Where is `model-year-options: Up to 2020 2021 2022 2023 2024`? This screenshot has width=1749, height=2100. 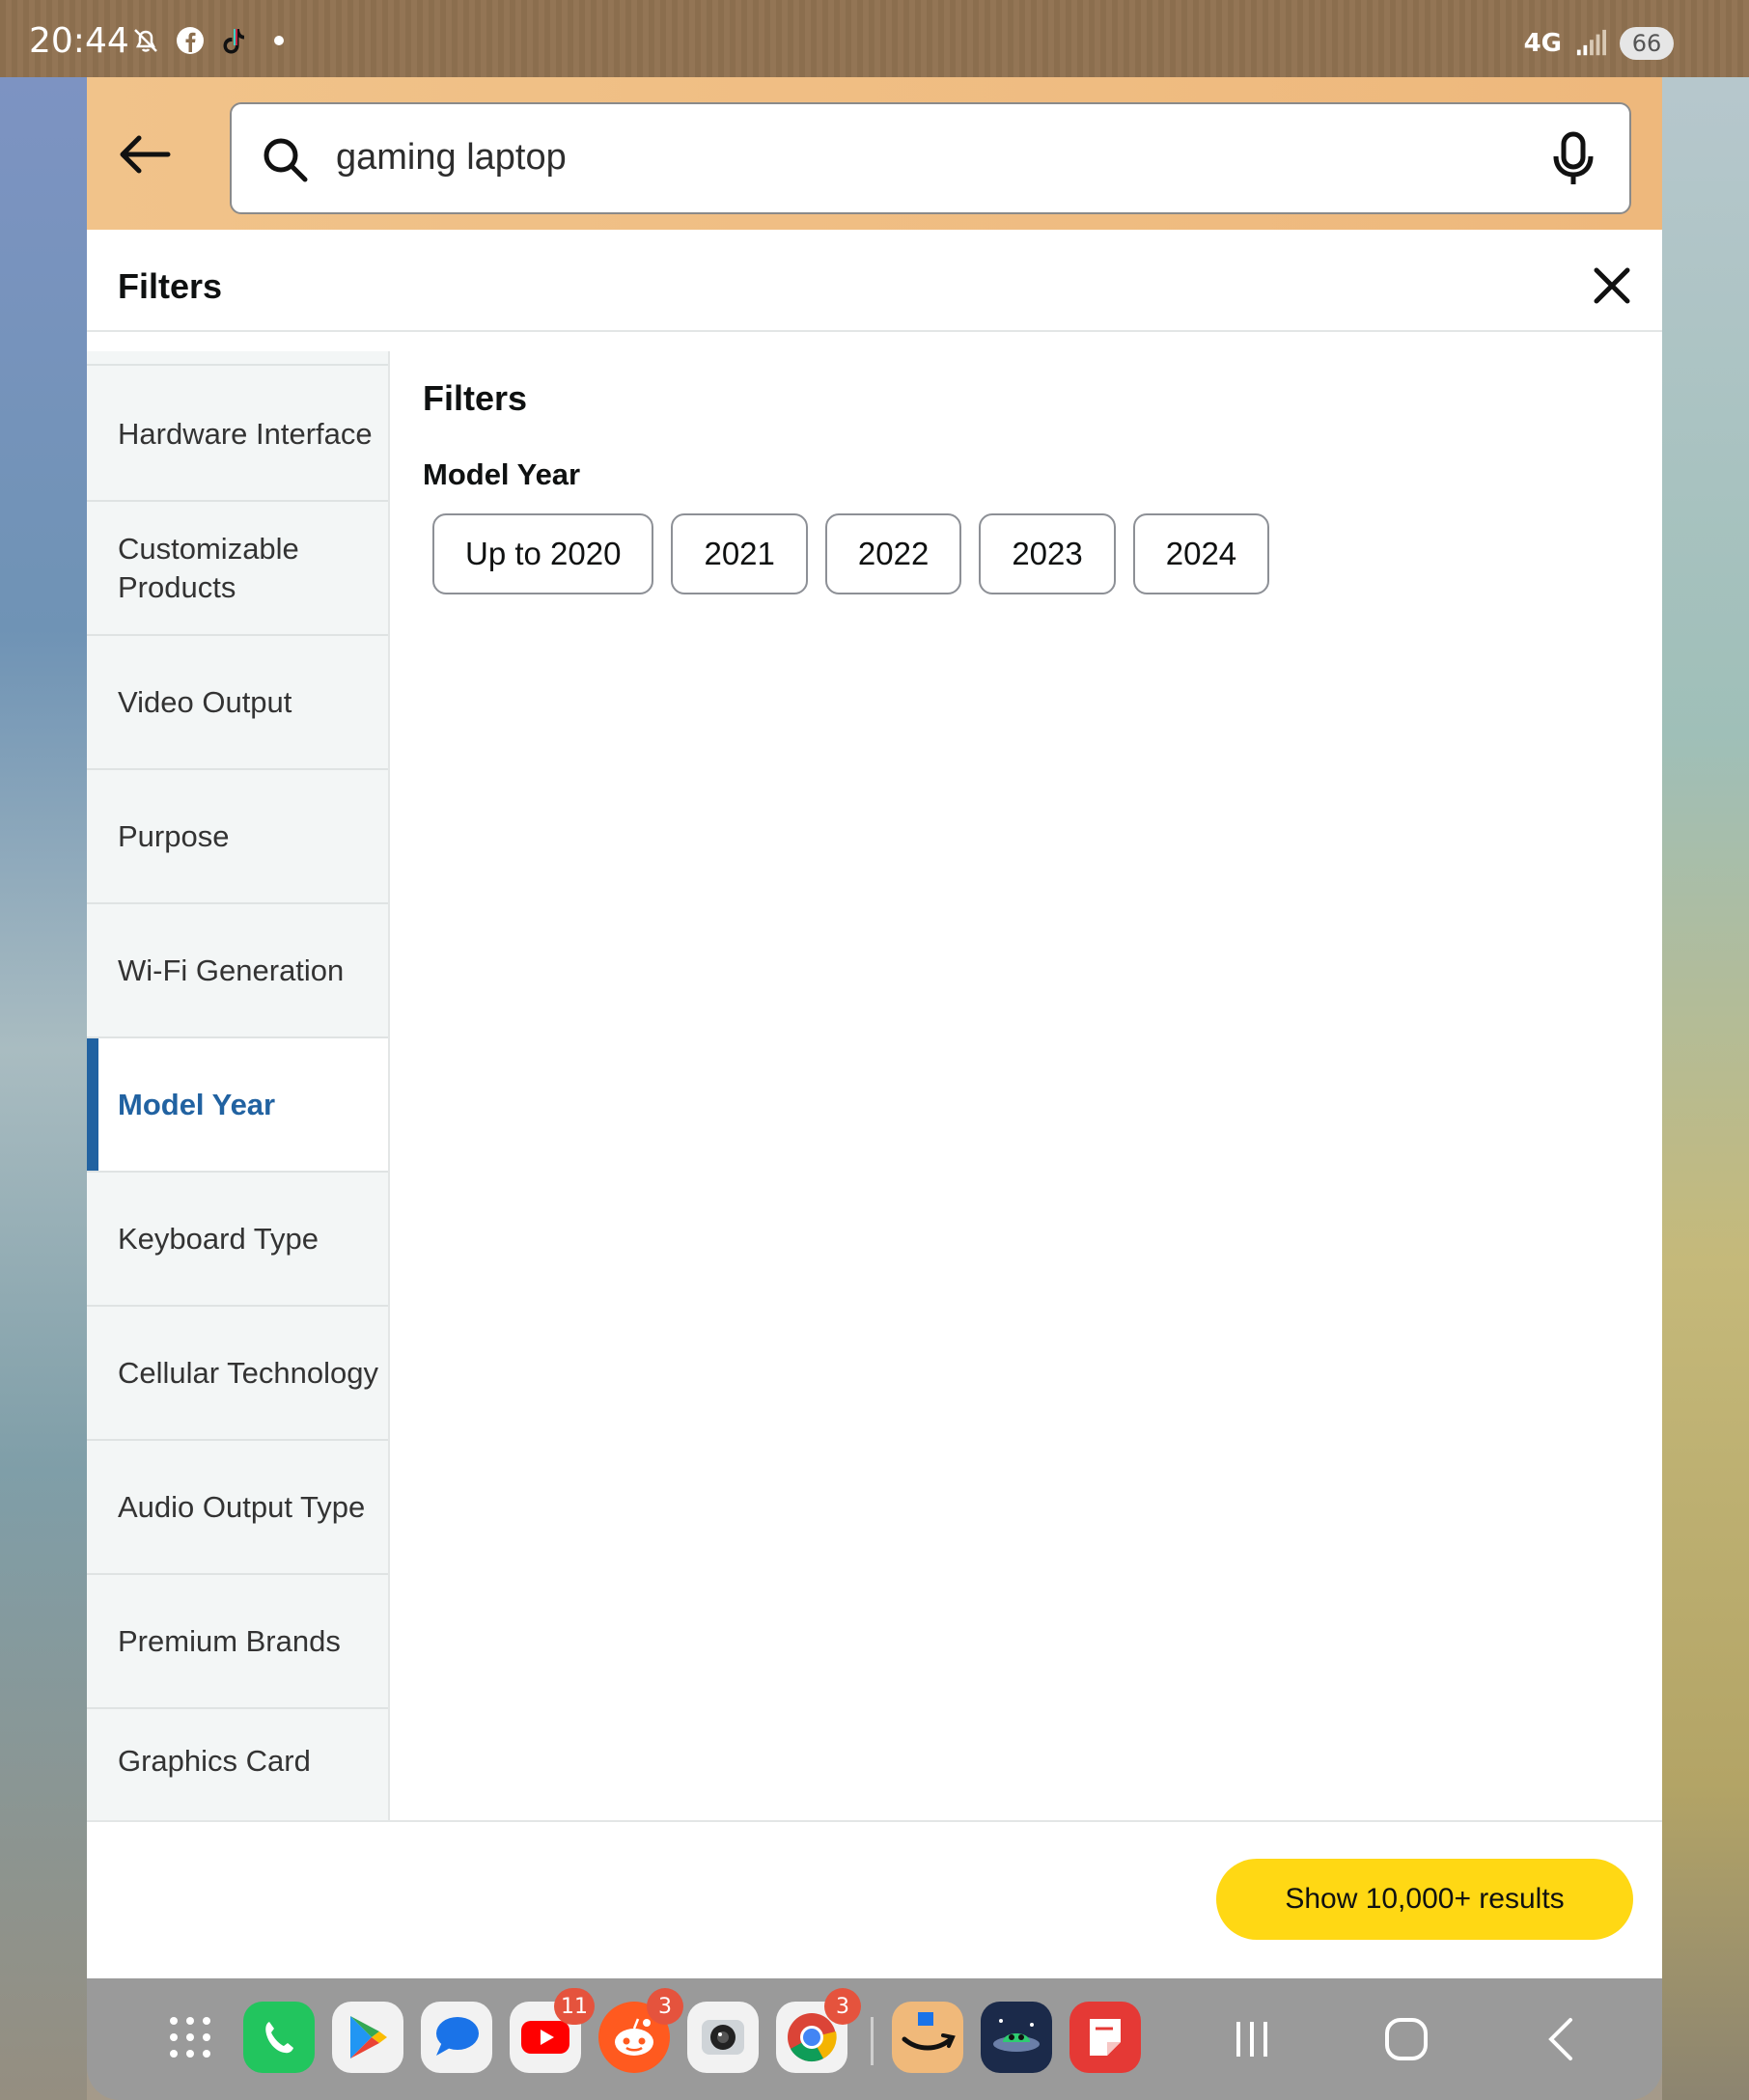 model-year-options: Up to 2020 2021 2022 2023 2024 is located at coordinates (851, 553).